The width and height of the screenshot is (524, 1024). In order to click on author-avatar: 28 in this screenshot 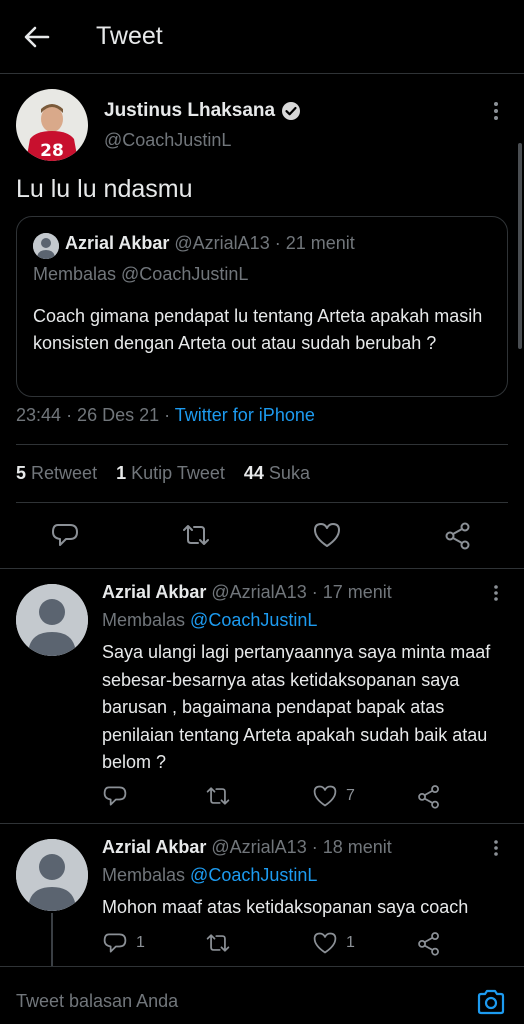, I will do `click(52, 125)`.